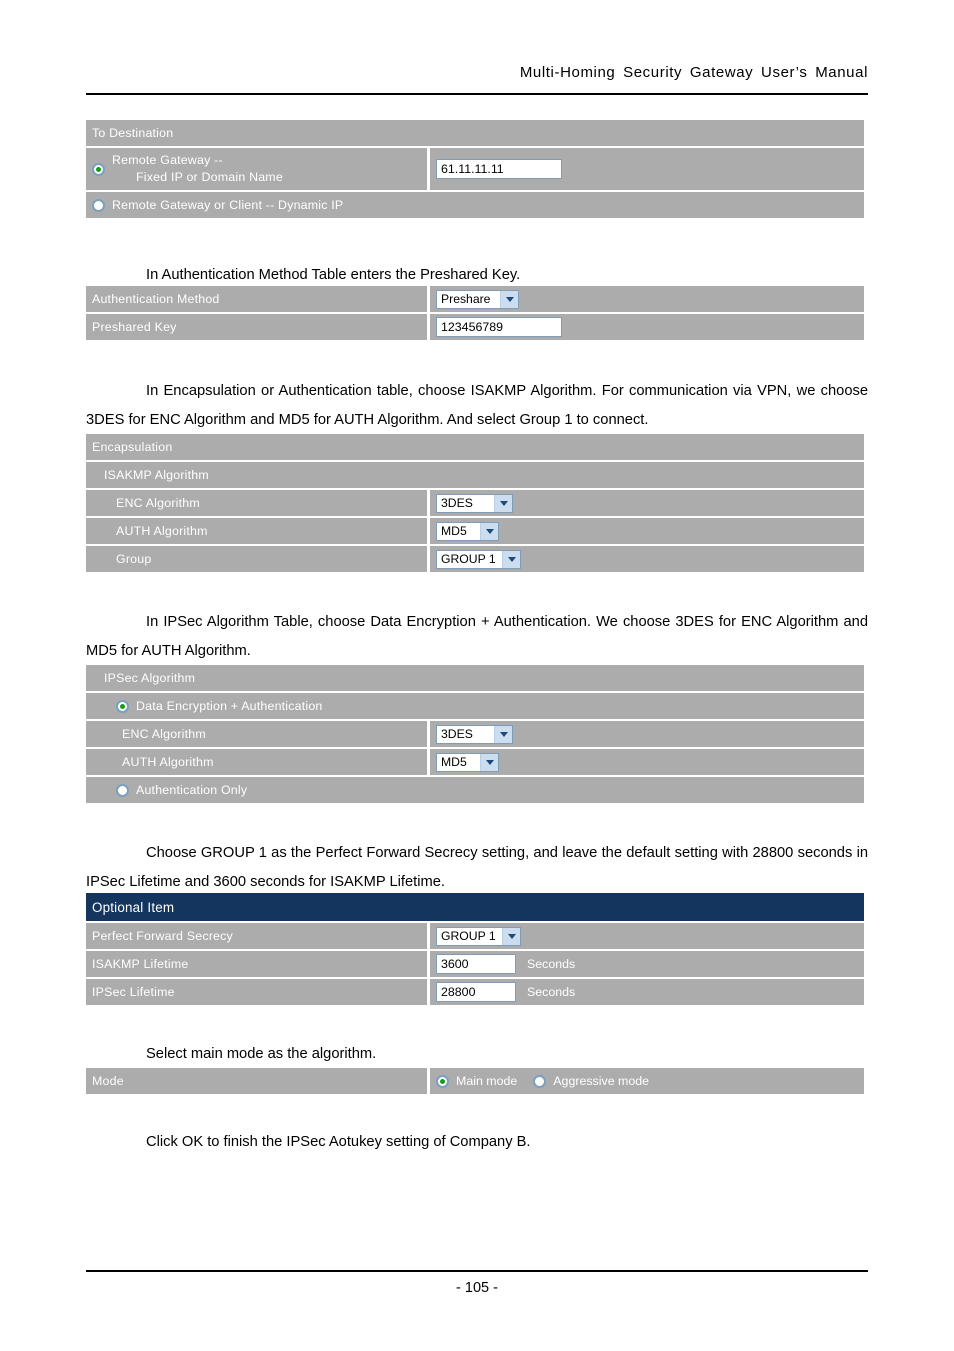  What do you see at coordinates (98, 169) in the screenshot?
I see `remote-gateway-fixed-radio` at bounding box center [98, 169].